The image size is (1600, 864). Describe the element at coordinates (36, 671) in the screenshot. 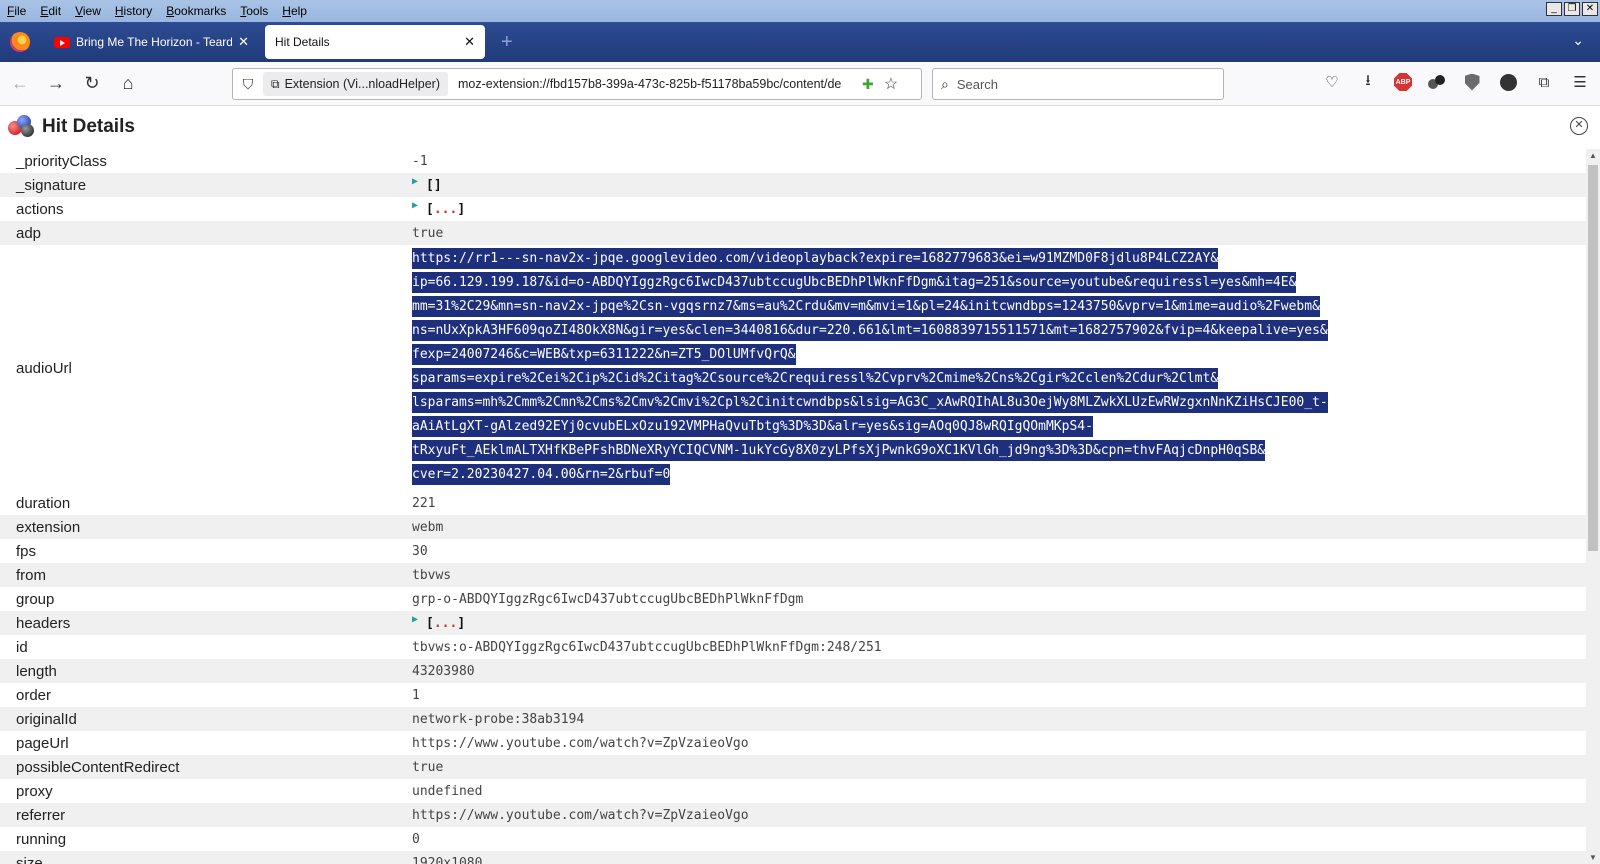

I see `row-key: length` at that location.